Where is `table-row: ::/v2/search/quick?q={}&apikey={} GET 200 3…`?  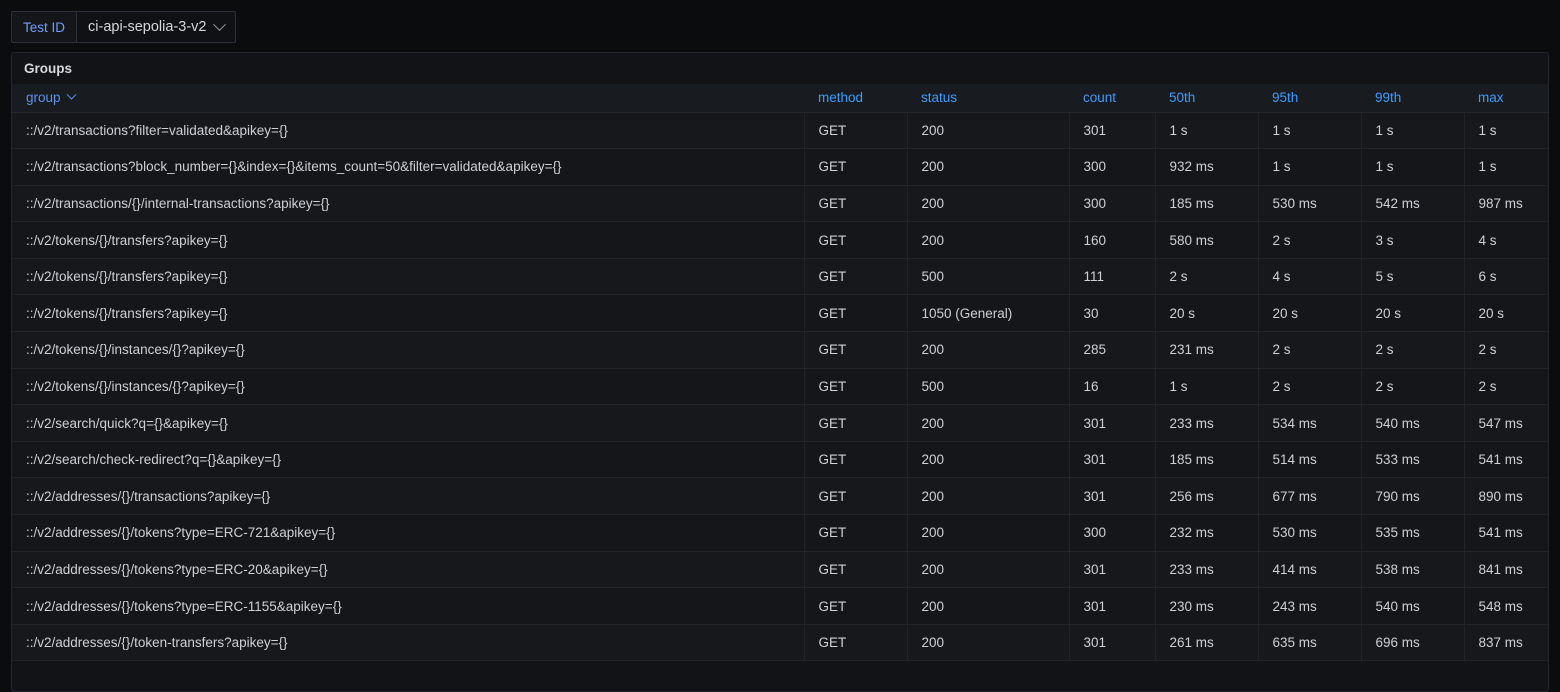
table-row: ::/v2/search/quick?q={}&apikey={} GET 200 3… is located at coordinates (780, 423).